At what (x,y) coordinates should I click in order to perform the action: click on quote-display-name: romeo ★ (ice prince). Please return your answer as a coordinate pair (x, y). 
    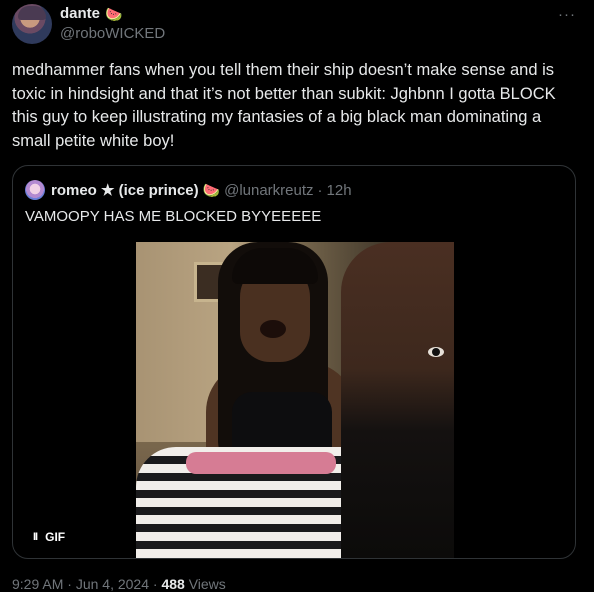
    Looking at the image, I should click on (125, 190).